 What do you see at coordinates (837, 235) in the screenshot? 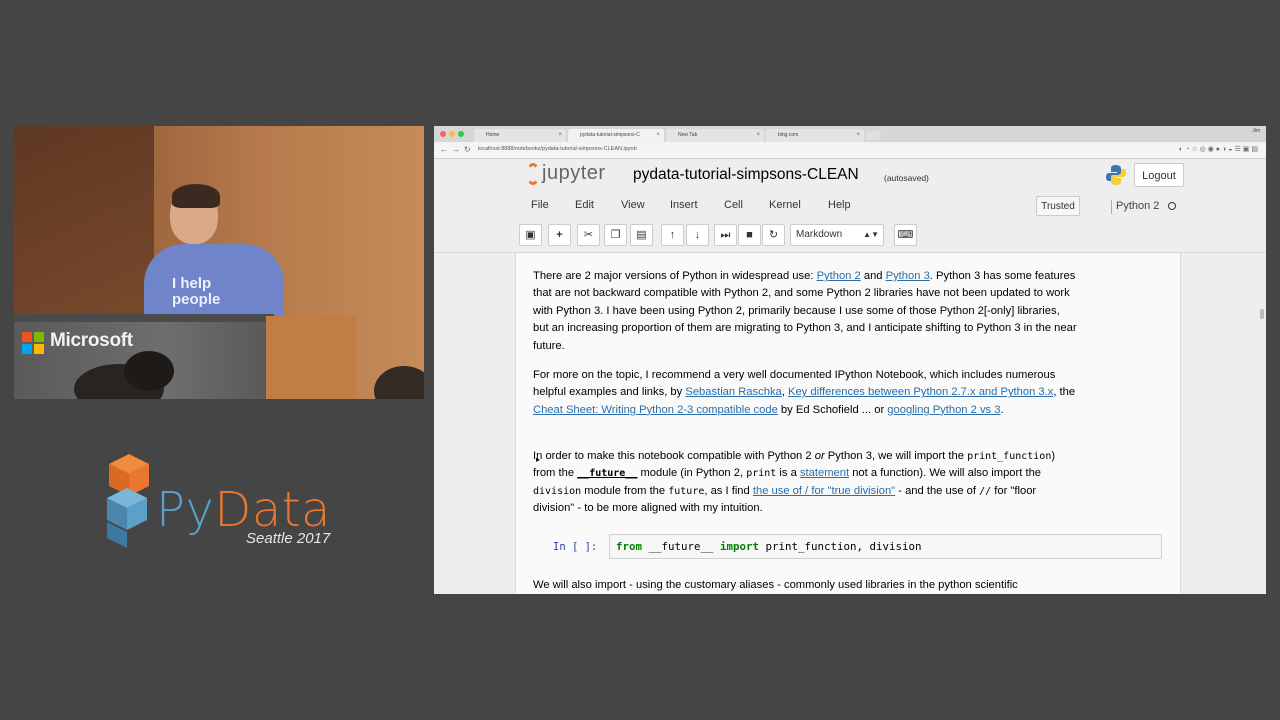
I see `cell-type-select: Markdown ▲▼` at bounding box center [837, 235].